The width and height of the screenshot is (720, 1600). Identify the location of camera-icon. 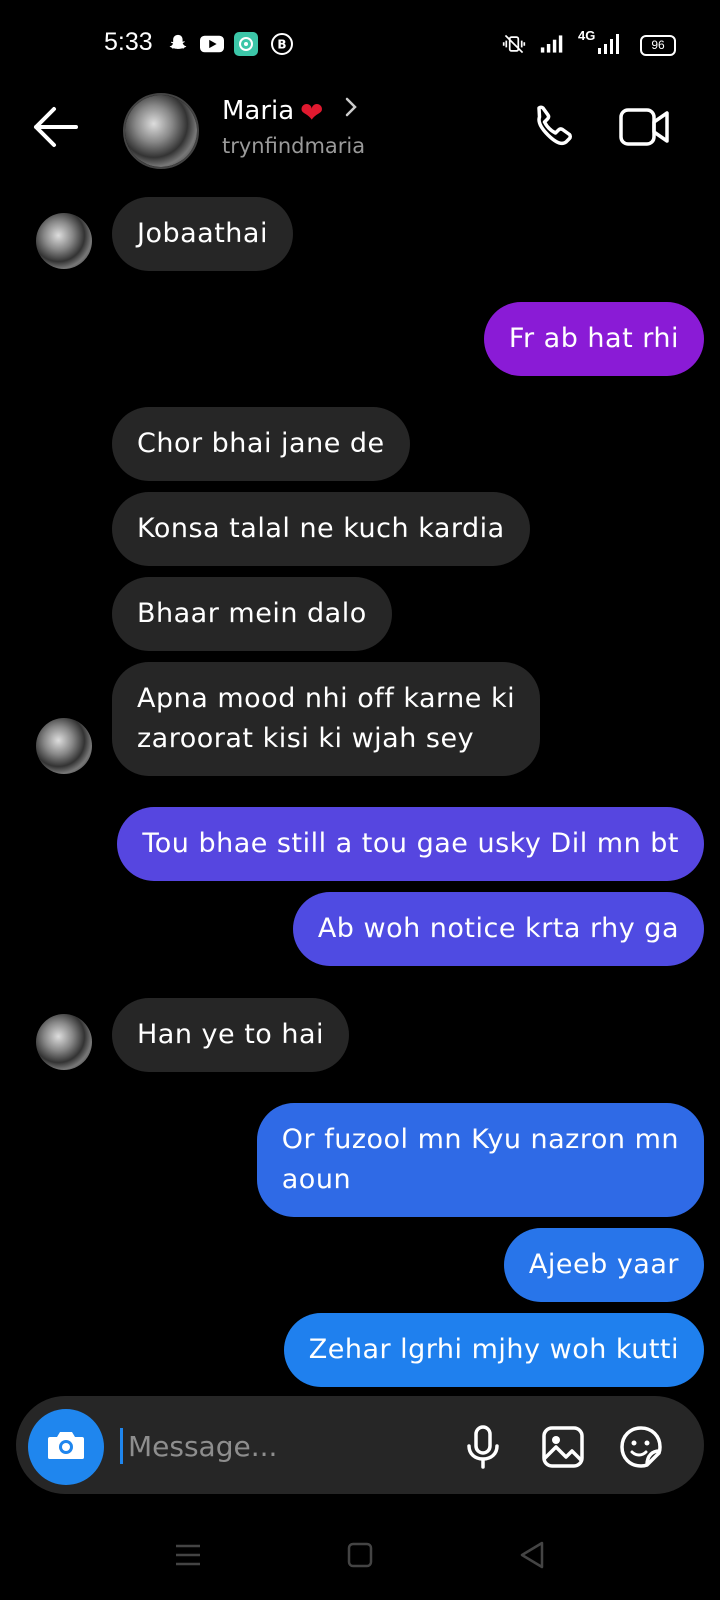
(66, 1447).